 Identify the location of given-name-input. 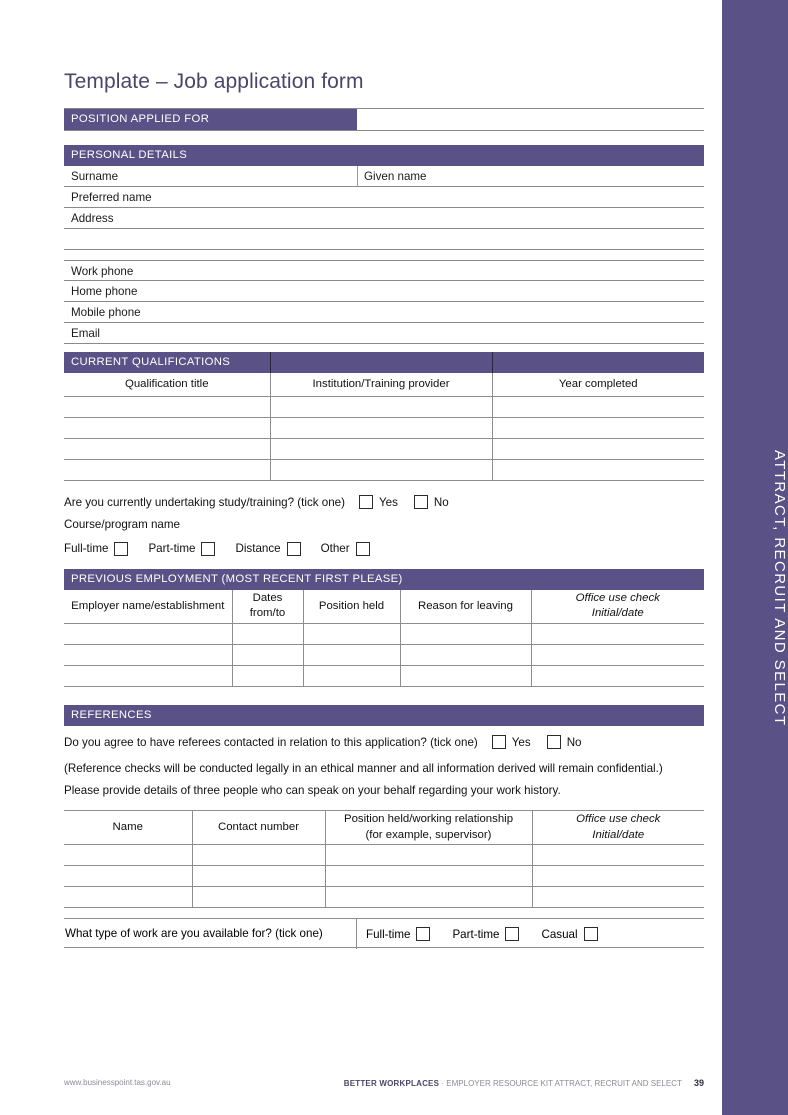
(569, 176).